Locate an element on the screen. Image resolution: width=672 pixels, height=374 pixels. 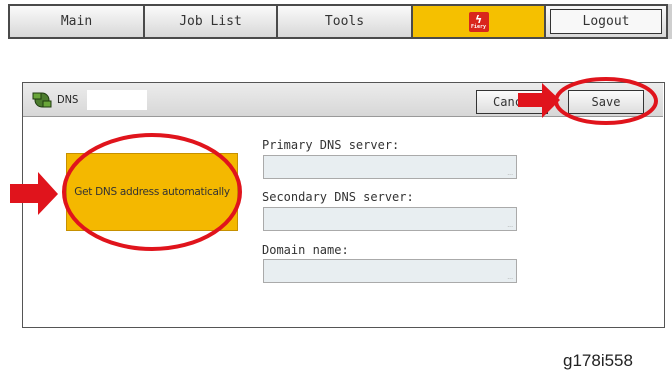
primary-dns-field is located at coordinates (390, 167).